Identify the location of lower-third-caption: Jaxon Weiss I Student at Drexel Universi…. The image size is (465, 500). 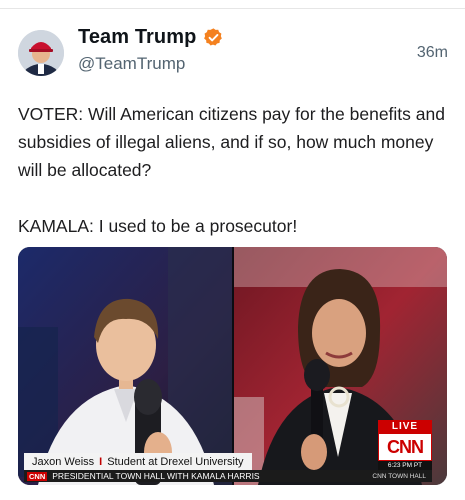
(138, 461).